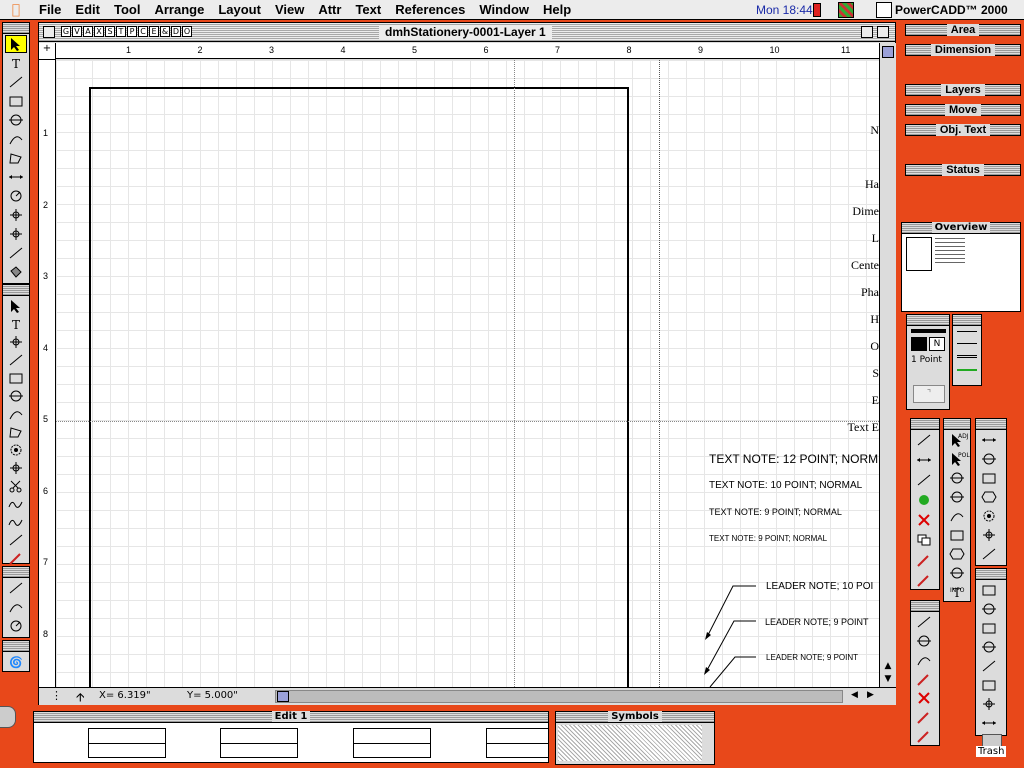 The width and height of the screenshot is (1024, 768). I want to click on close-box-icon, so click(49, 32).